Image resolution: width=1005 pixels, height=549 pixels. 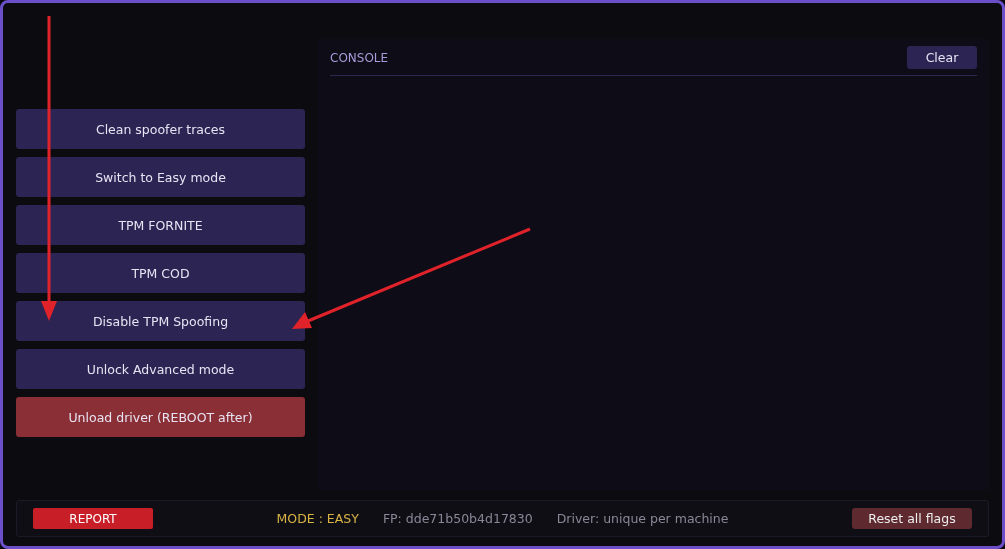 What do you see at coordinates (160, 369) in the screenshot?
I see `action-button: Unlock Advanced mode` at bounding box center [160, 369].